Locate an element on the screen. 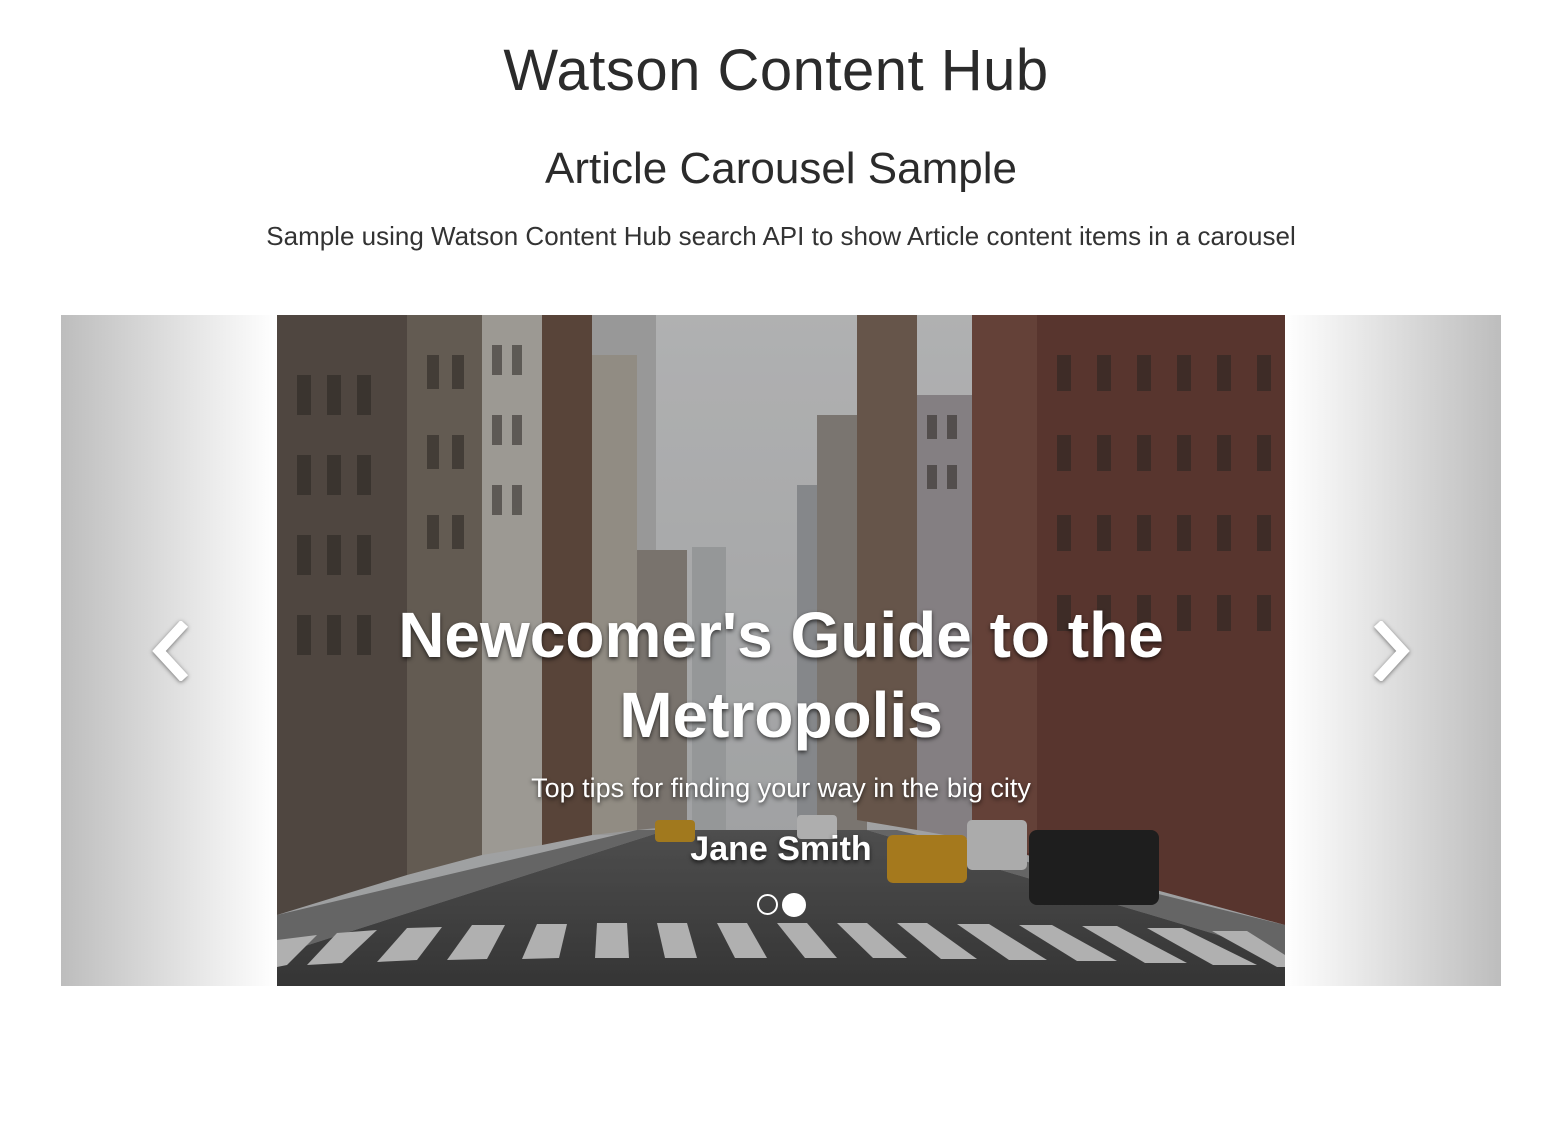 This screenshot has width=1552, height=1130. slide-title: Newcomer's Guide to the Metropolis is located at coordinates (781, 675).